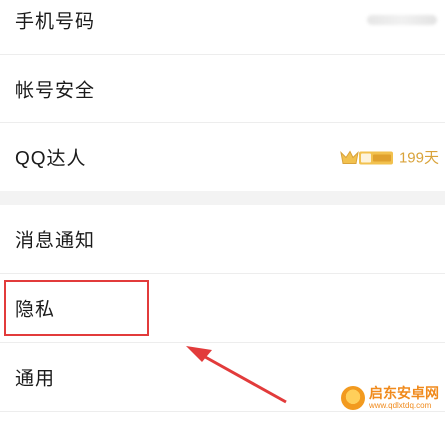 Image resolution: width=445 pixels, height=423 pixels. Describe the element at coordinates (222, 198) in the screenshot. I see `section-gap` at that location.